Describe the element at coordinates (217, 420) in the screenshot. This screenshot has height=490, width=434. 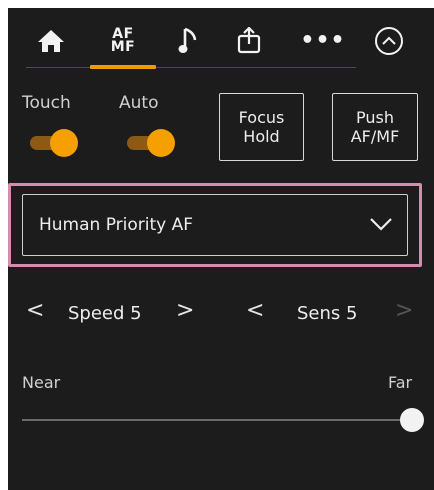
I see `focus-slider-track` at that location.